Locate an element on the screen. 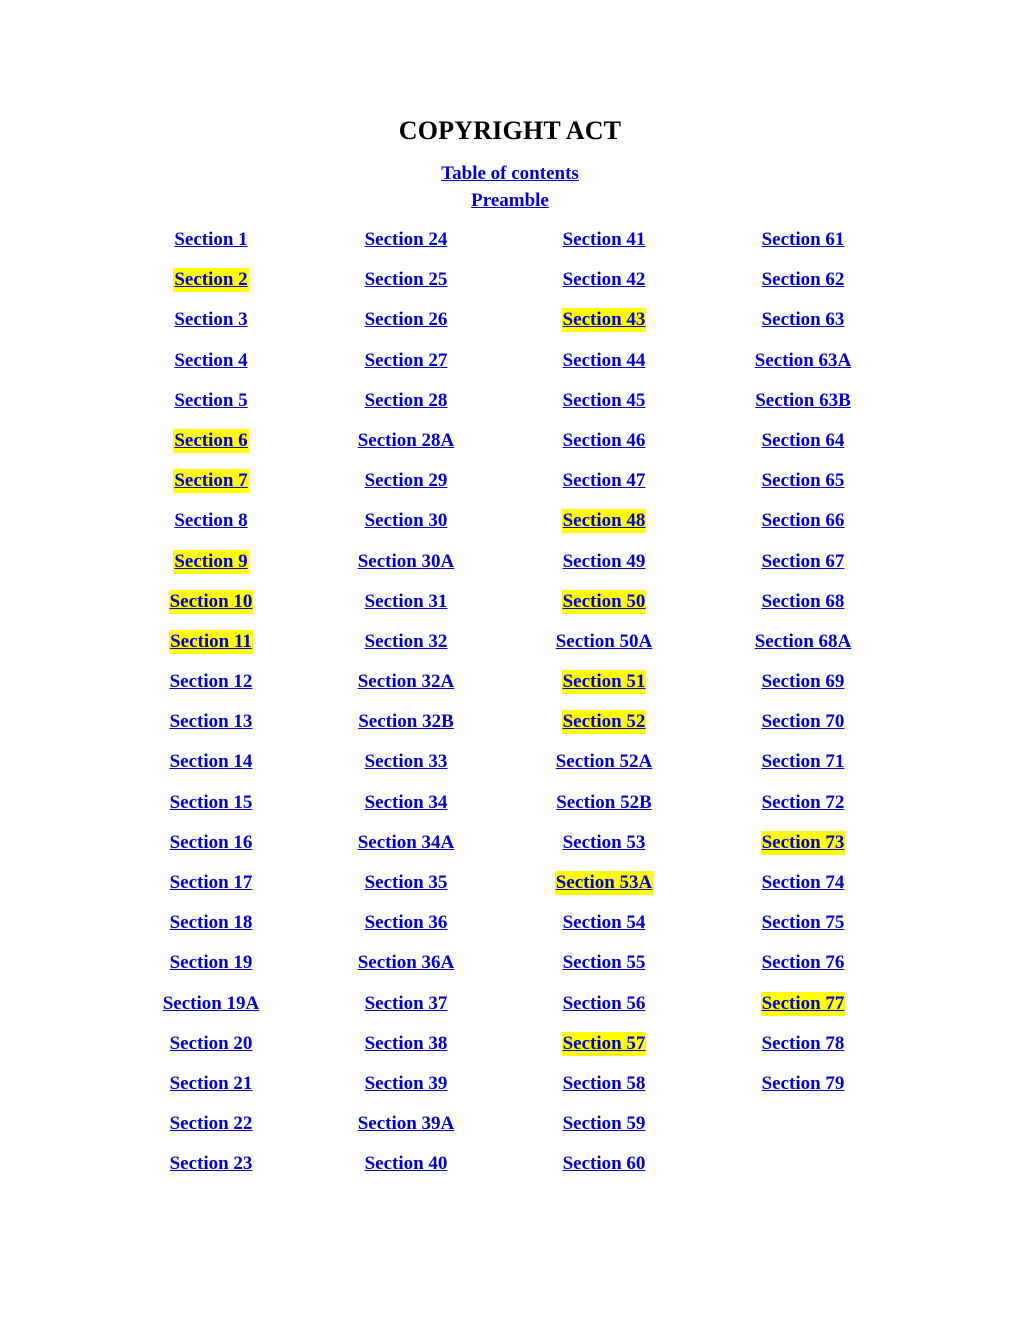  section-link-section-63a: Section 63A is located at coordinates (803, 361).